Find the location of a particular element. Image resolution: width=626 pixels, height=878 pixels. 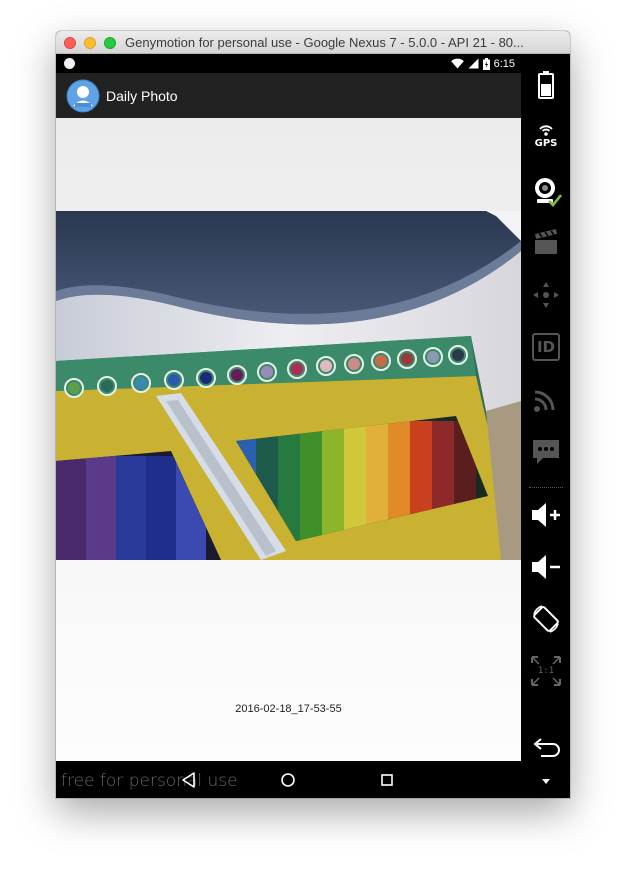

gps-widget: GPS is located at coordinates (546, 137).